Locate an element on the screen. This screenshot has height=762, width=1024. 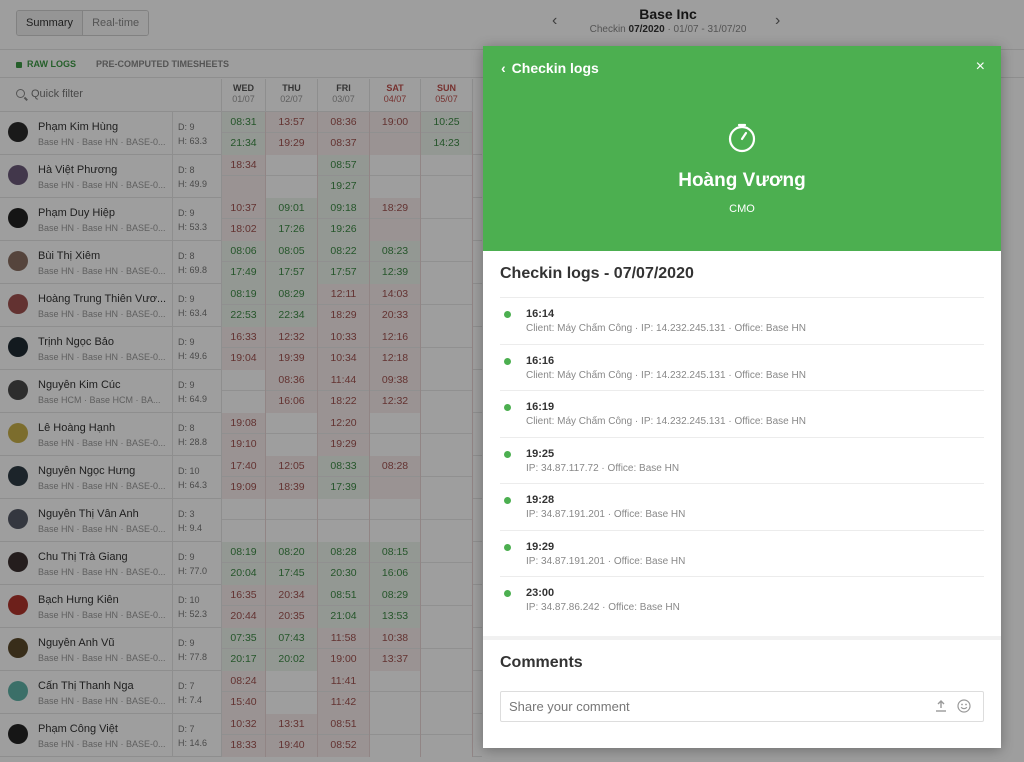
timer-icon is located at coordinates (742, 138).